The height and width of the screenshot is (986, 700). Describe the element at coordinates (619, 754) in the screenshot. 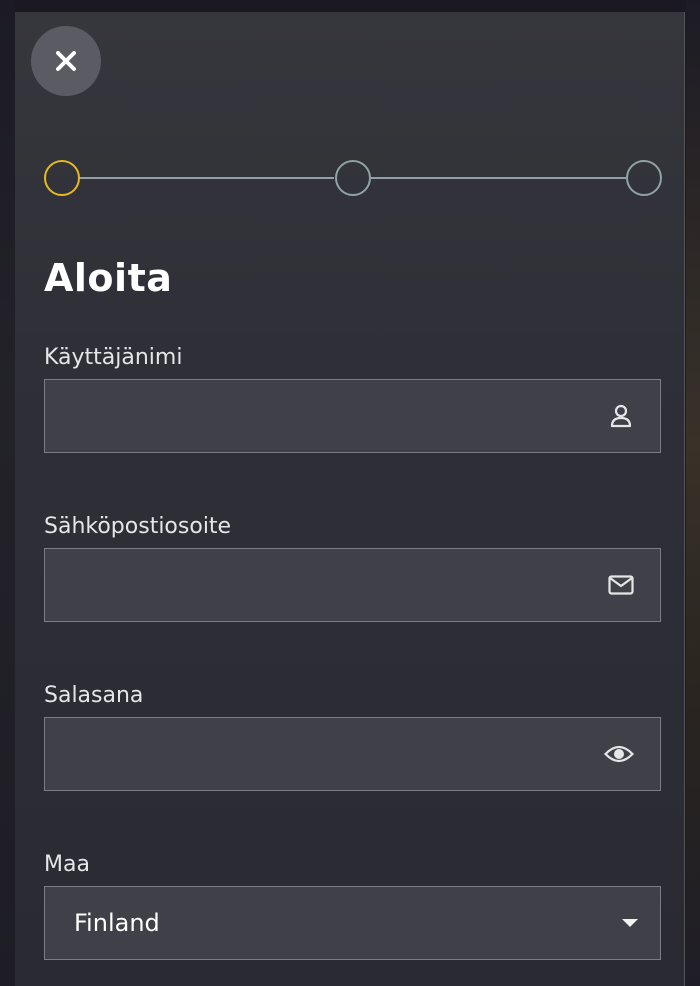

I see `eye-icon` at that location.